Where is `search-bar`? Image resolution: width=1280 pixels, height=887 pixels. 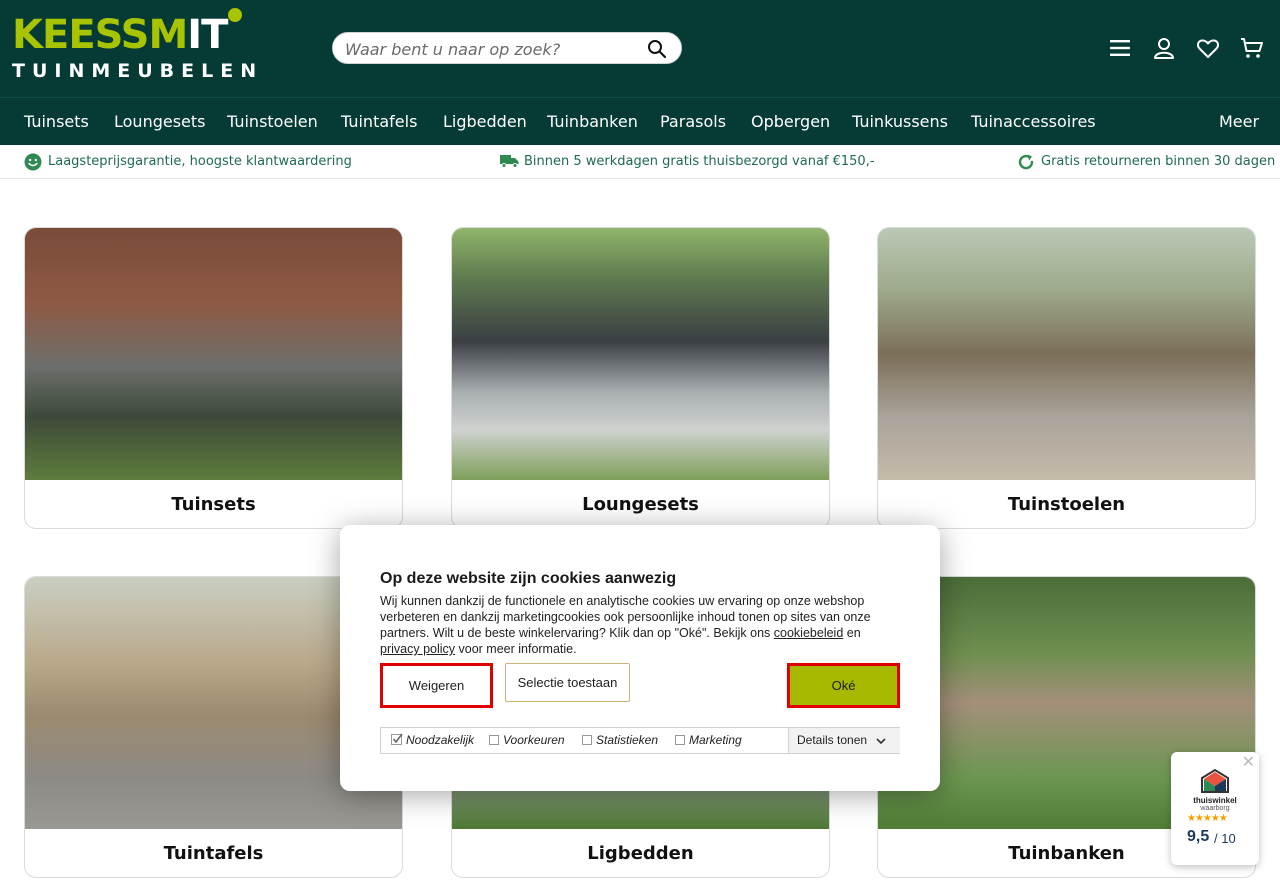 search-bar is located at coordinates (507, 48).